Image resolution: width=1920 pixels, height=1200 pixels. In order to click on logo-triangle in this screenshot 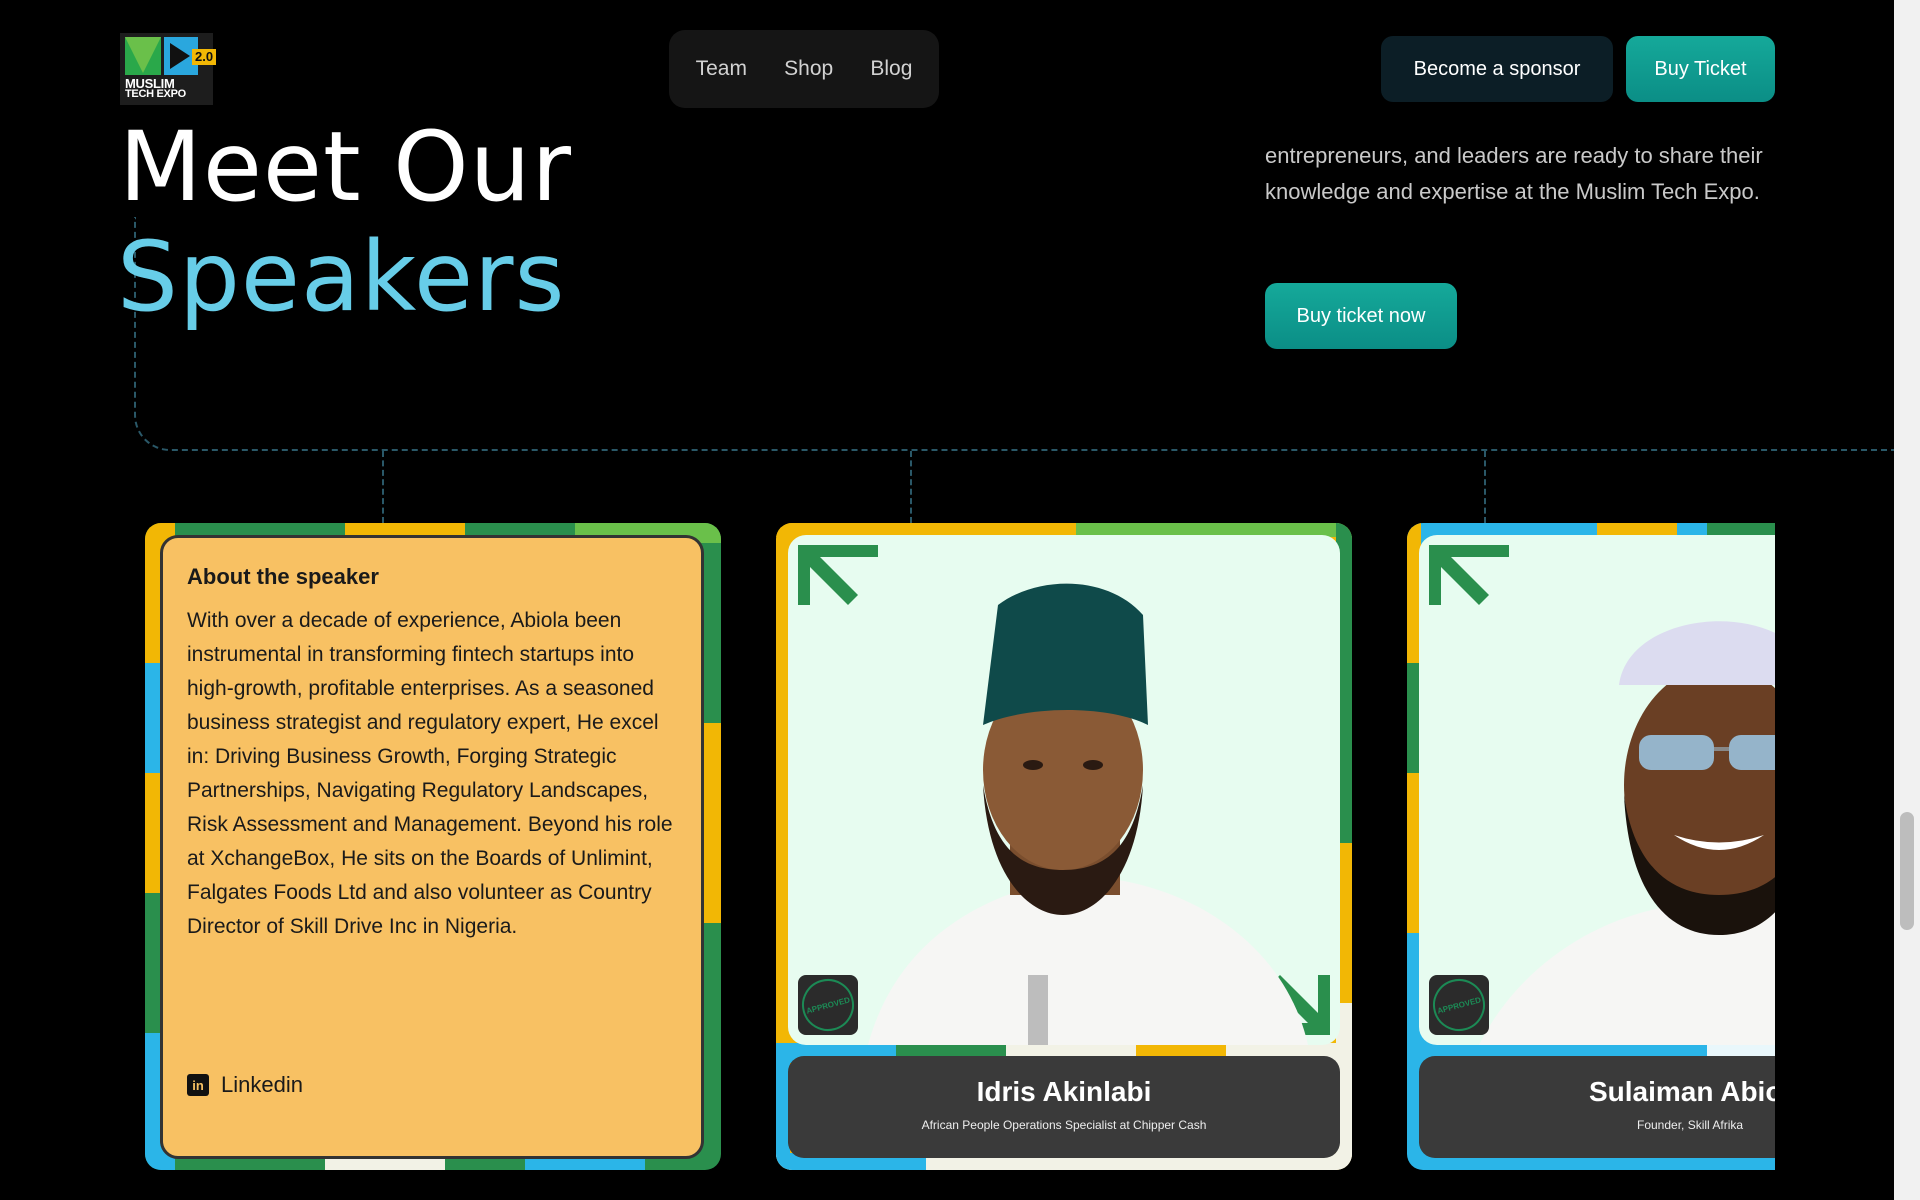, I will do `click(143, 55)`.